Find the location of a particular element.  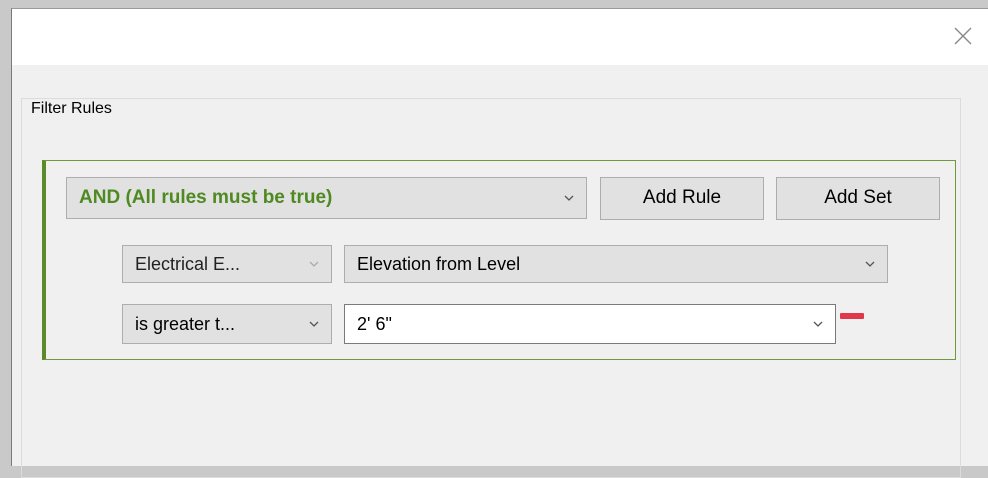

rule-set-operator-dropdown: AND (All rules must be true) is located at coordinates (326, 198).